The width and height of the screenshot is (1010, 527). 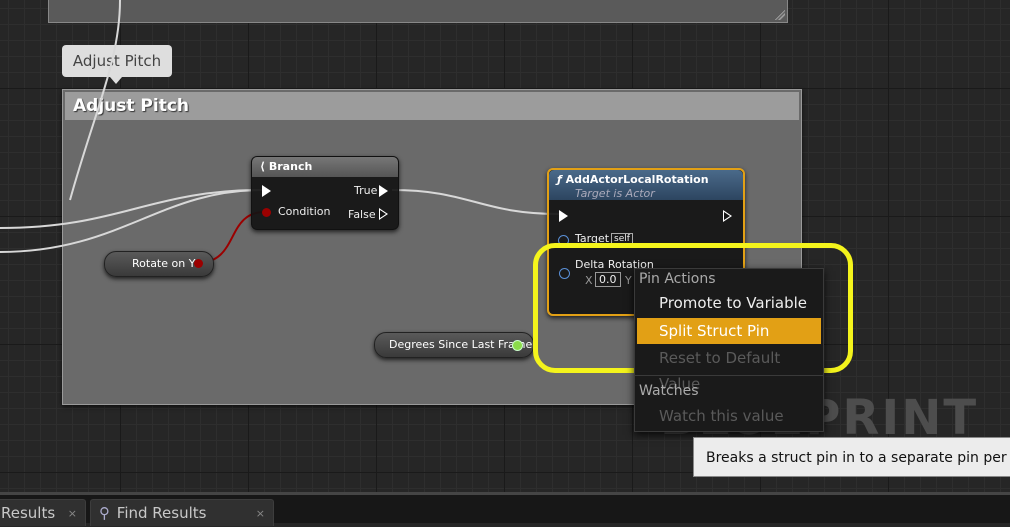 What do you see at coordinates (198, 263) in the screenshot?
I see `rotate-on-y-pin` at bounding box center [198, 263].